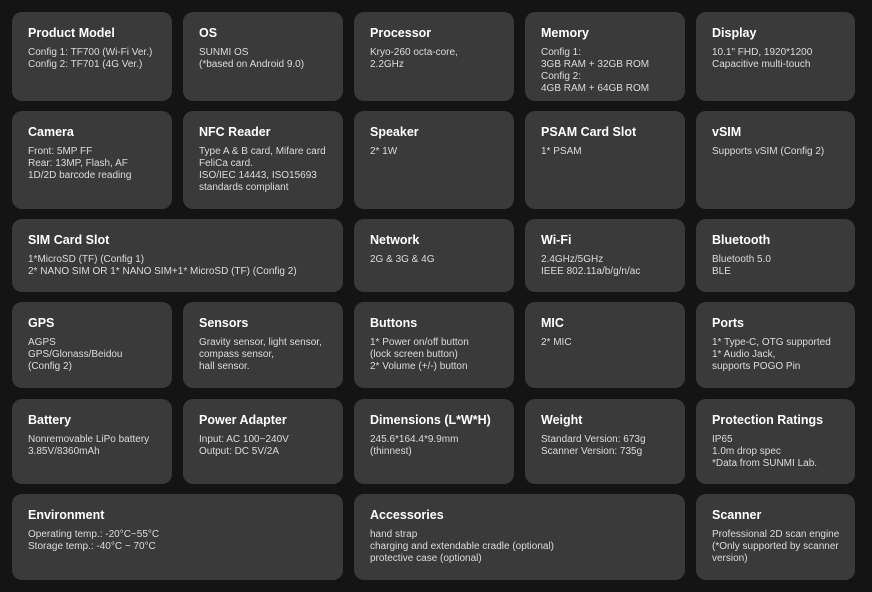  Describe the element at coordinates (50, 366) in the screenshot. I see `spec-line: (Config 2)` at that location.